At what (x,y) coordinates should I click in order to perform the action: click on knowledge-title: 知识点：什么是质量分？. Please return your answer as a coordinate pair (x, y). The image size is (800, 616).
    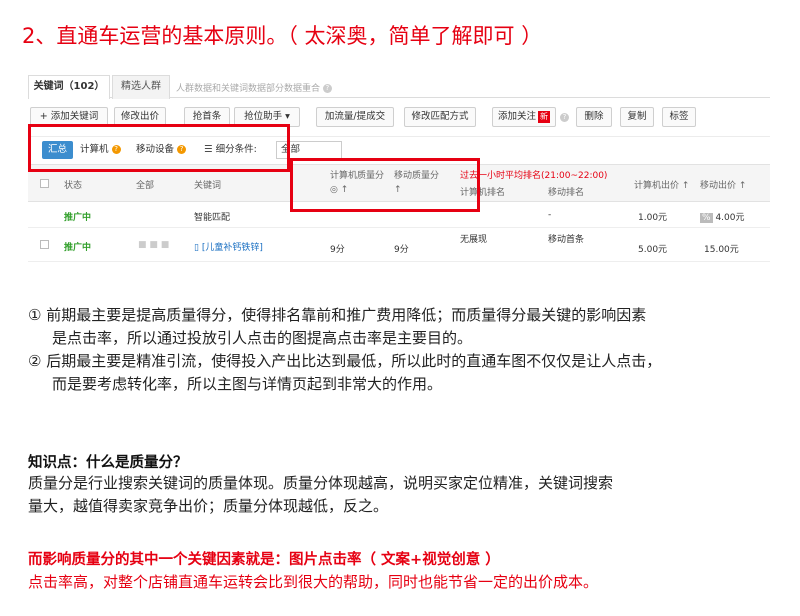
    Looking at the image, I should click on (108, 463).